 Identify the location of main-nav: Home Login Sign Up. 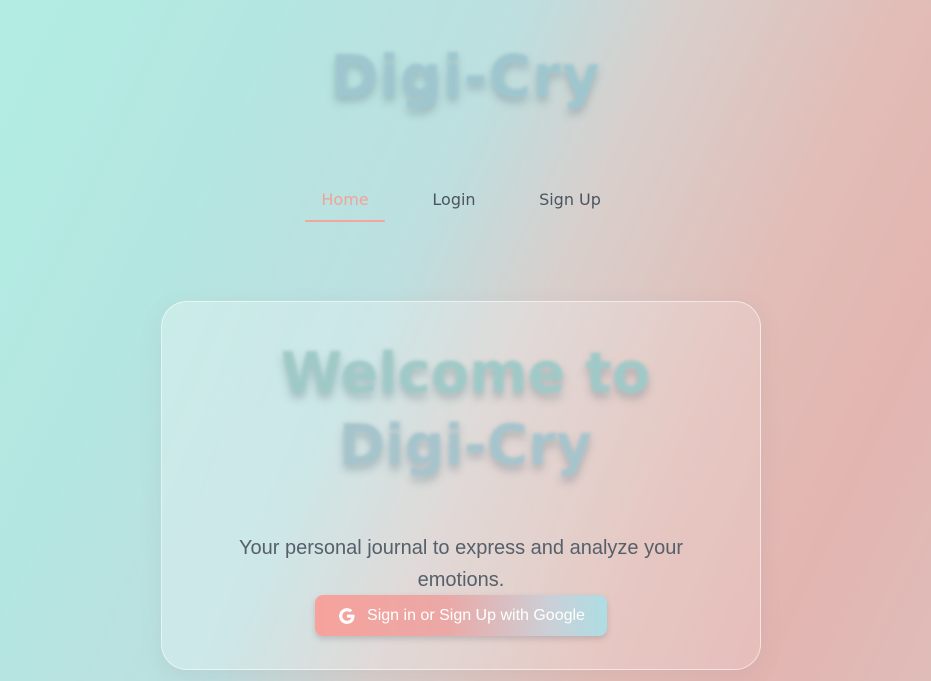
(465, 206).